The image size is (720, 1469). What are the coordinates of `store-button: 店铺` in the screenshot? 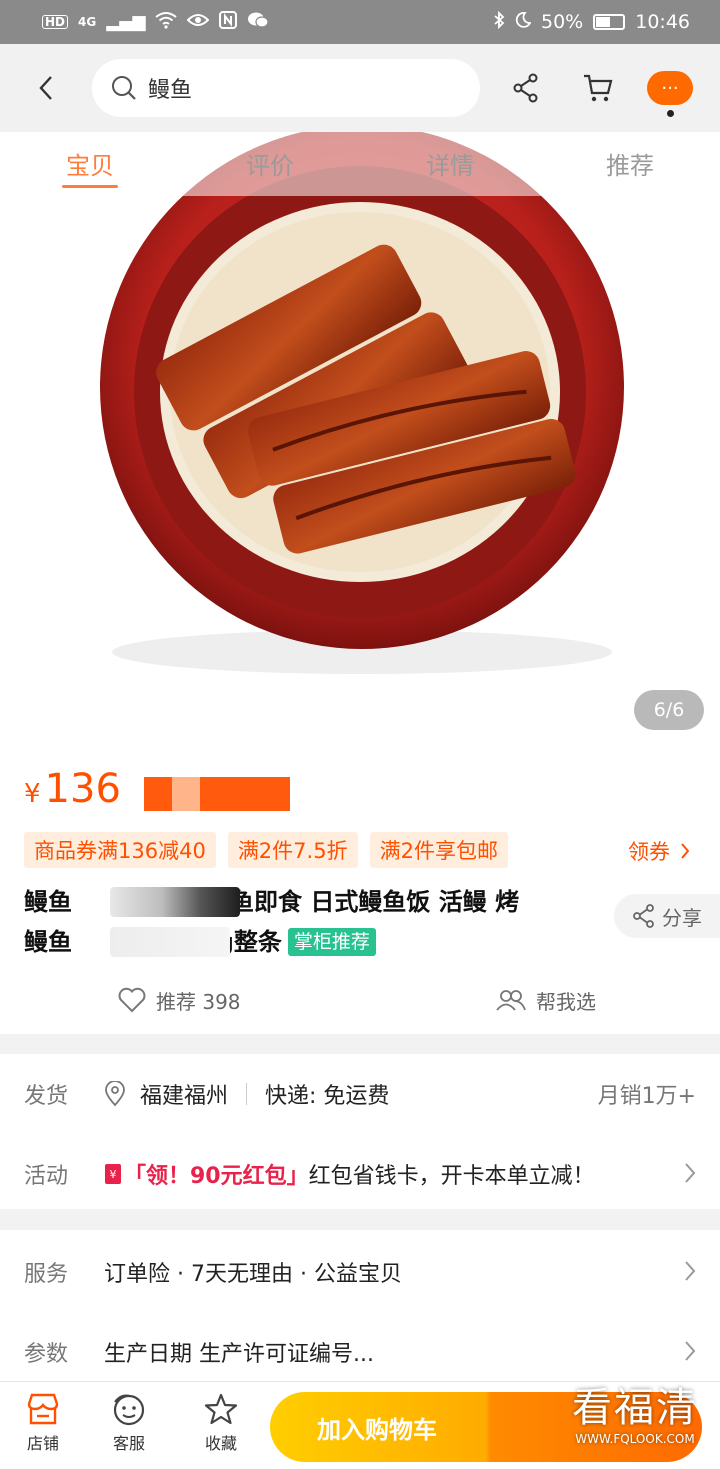 It's located at (43, 1423).